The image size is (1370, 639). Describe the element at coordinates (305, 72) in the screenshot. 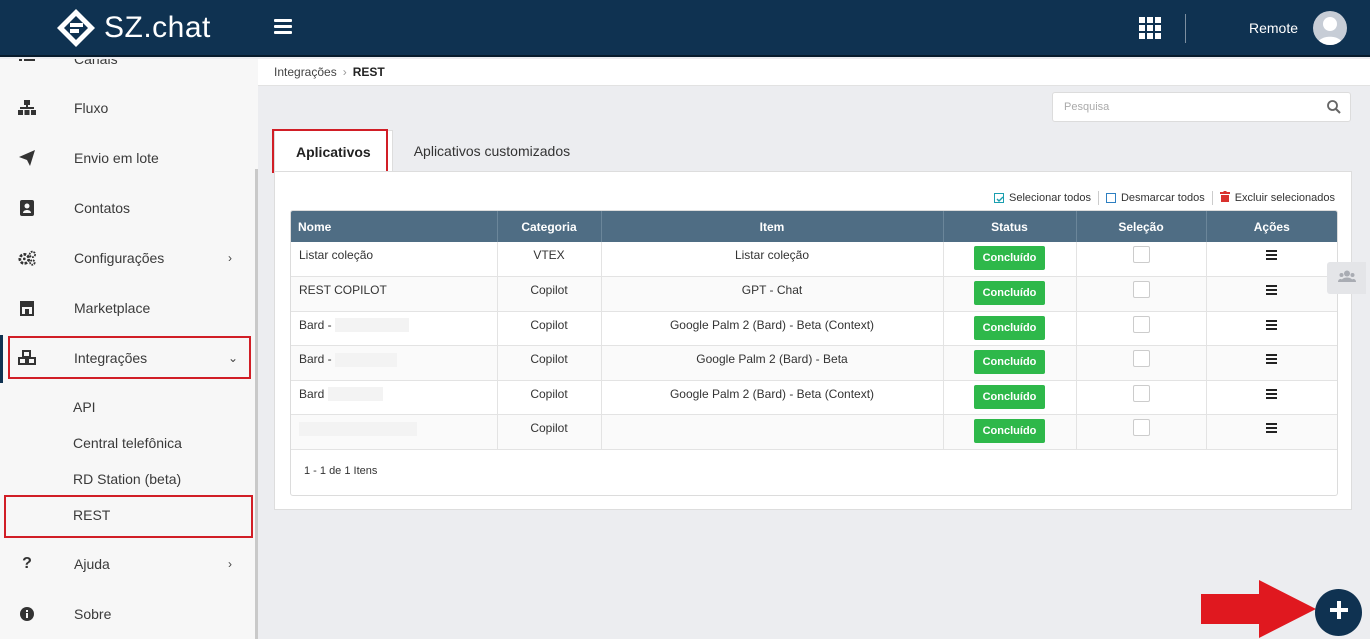

I see `breadcrumb-parent: Integrações` at that location.